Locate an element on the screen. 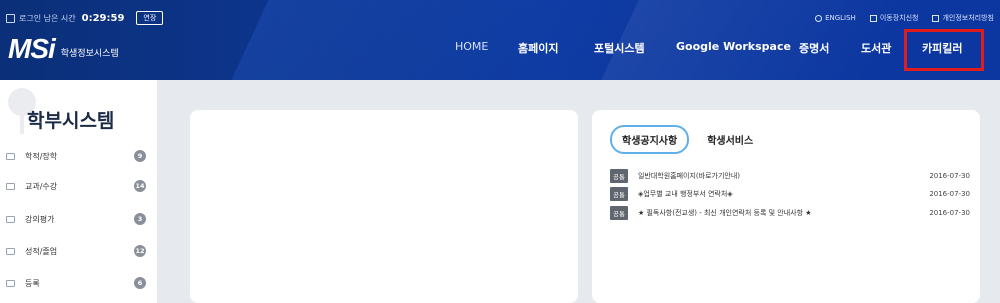 Image resolution: width=1000 pixels, height=303 pixels. nav-portal: 포털시스템 is located at coordinates (619, 48).